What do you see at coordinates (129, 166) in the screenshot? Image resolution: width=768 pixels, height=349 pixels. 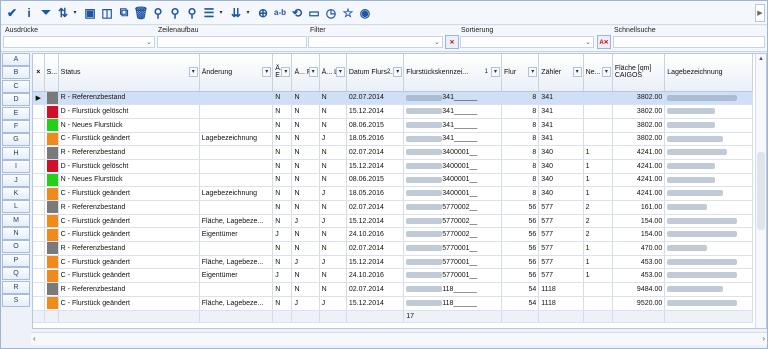 I see `cell-status: D - Flurstück gelöscht` at bounding box center [129, 166].